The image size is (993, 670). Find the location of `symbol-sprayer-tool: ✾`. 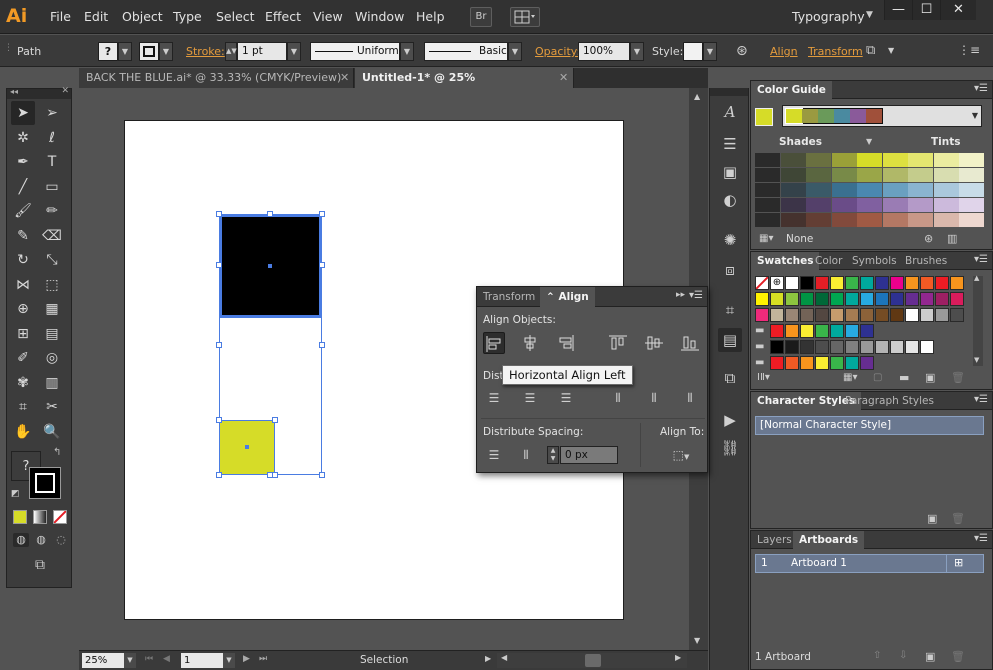

symbol-sprayer-tool: ✾ is located at coordinates (23, 383).